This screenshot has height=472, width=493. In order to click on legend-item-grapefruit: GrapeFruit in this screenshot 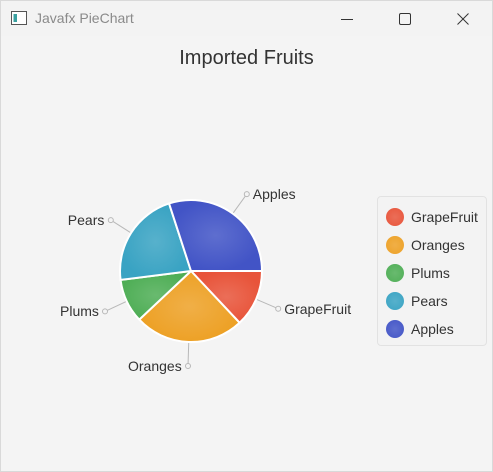, I will do `click(436, 217)`.